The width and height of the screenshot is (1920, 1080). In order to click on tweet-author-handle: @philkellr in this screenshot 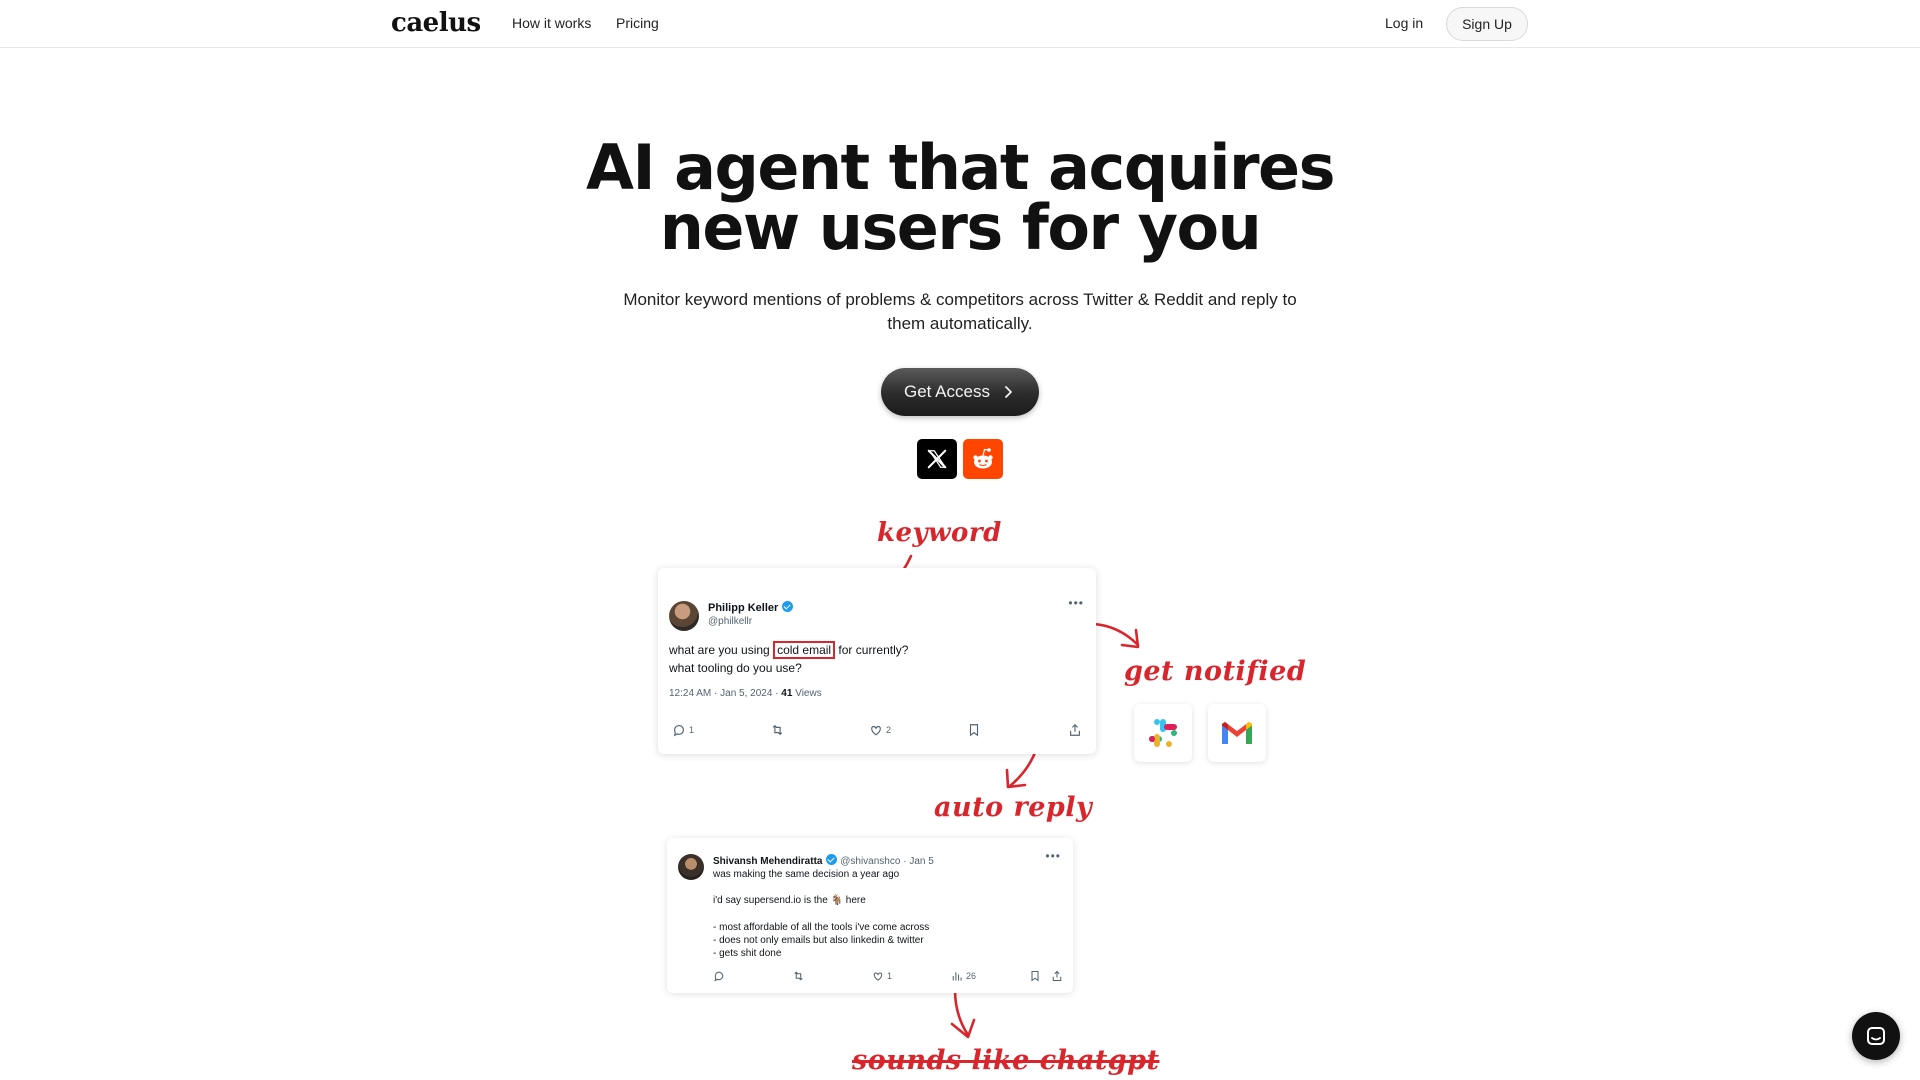, I will do `click(730, 621)`.